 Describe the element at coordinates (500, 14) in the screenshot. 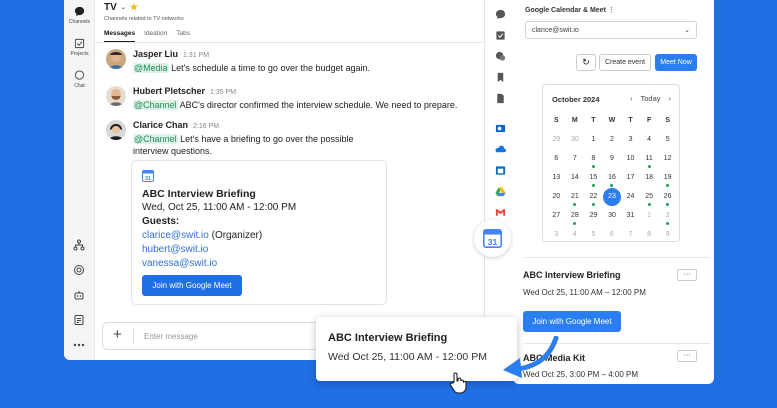

I see `chat-bubble-icon` at that location.